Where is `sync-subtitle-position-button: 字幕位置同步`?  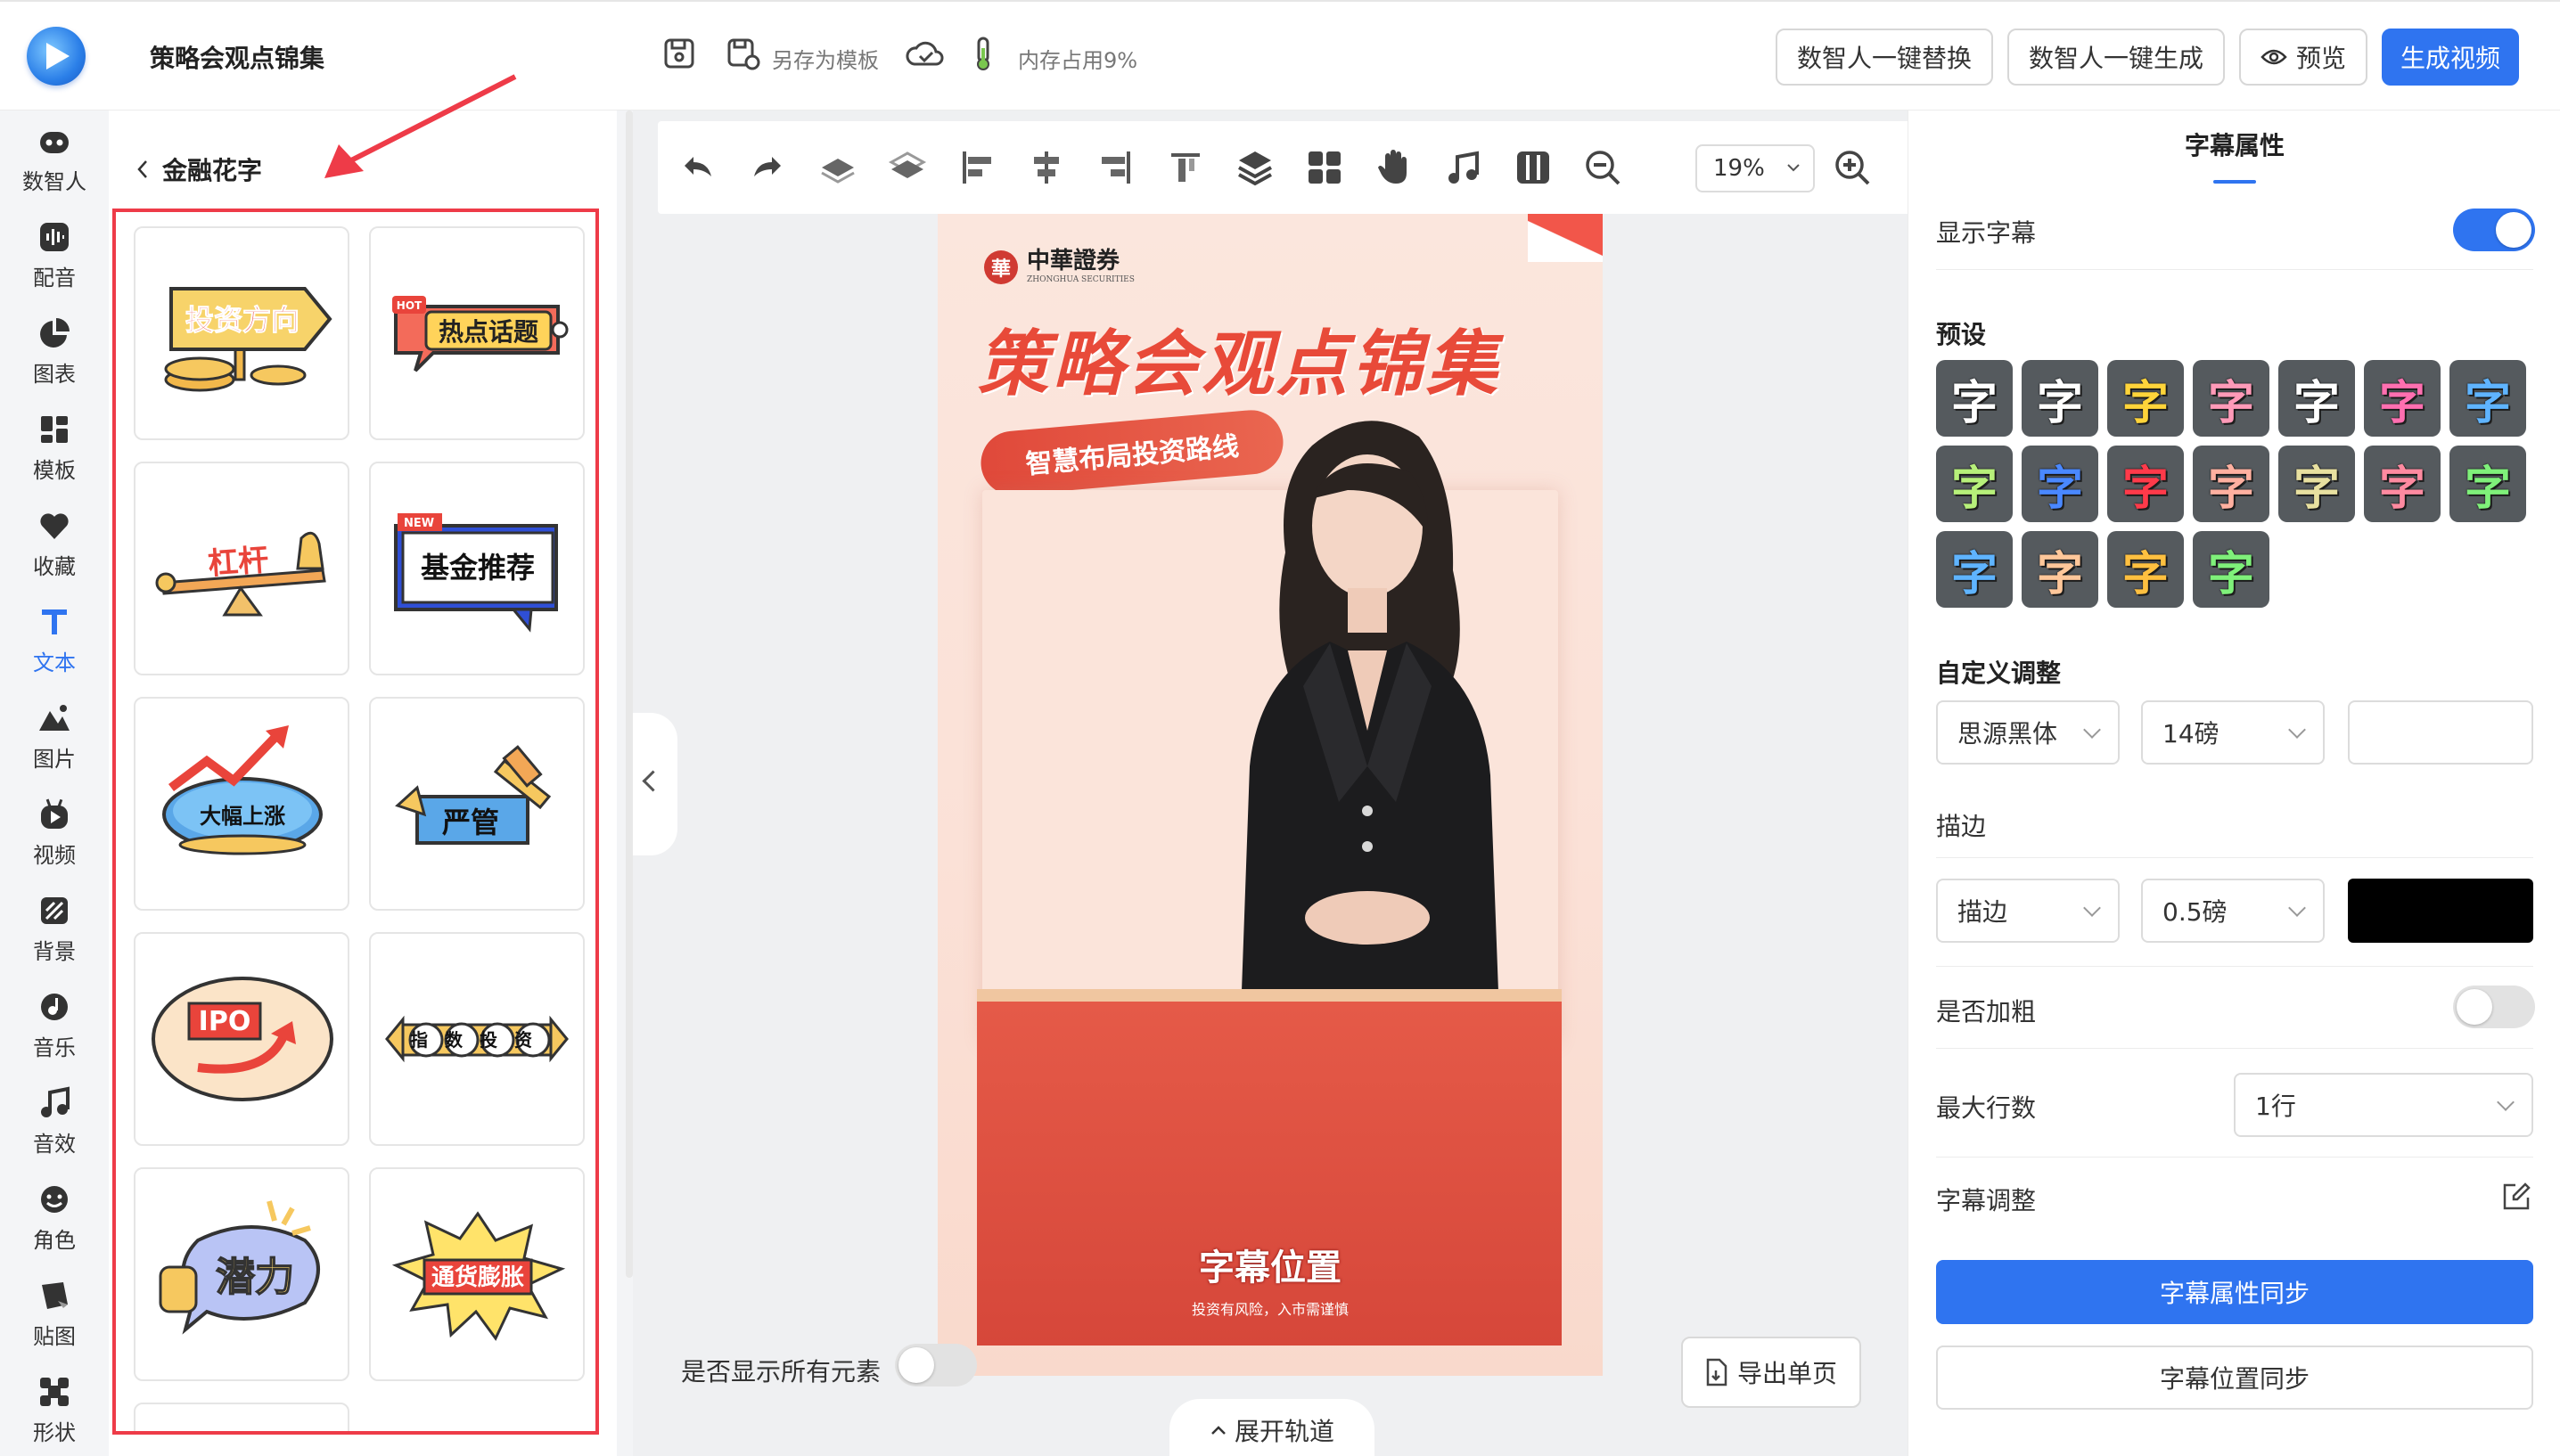 sync-subtitle-position-button: 字幕位置同步 is located at coordinates (2234, 1378).